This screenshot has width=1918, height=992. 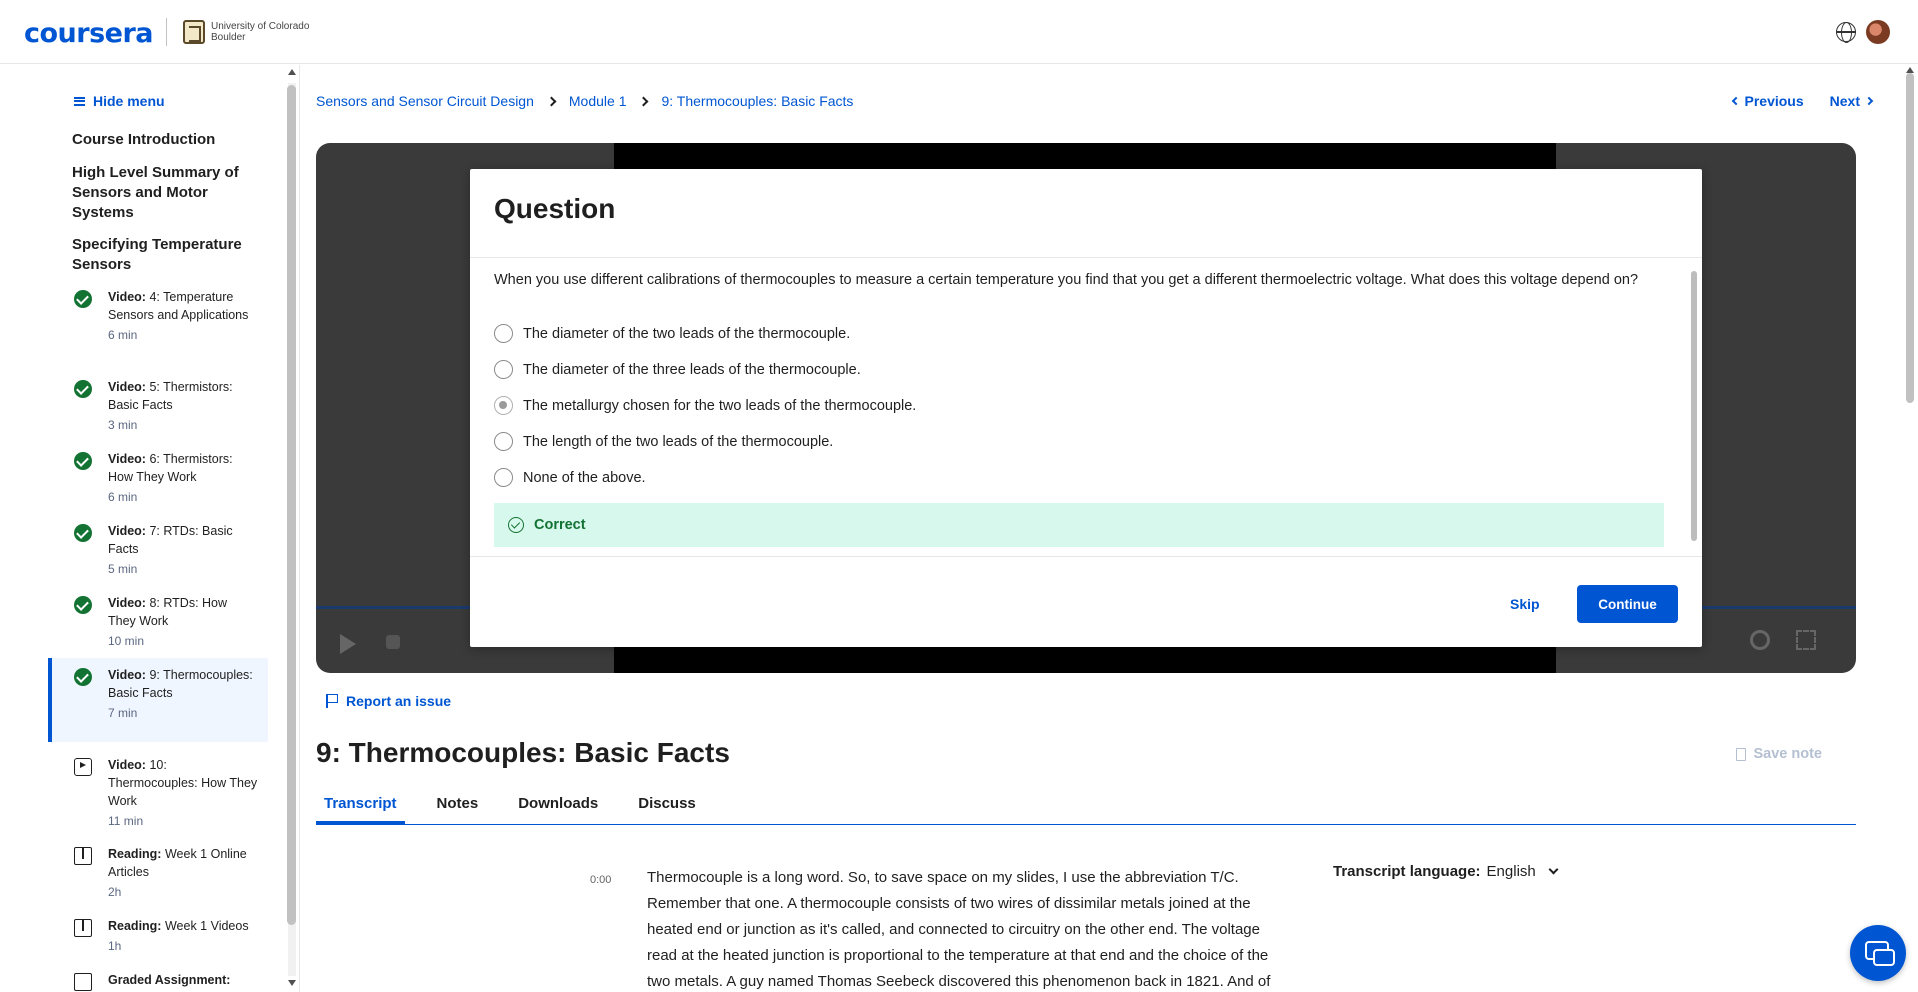 I want to click on avatar, so click(x=1878, y=32).